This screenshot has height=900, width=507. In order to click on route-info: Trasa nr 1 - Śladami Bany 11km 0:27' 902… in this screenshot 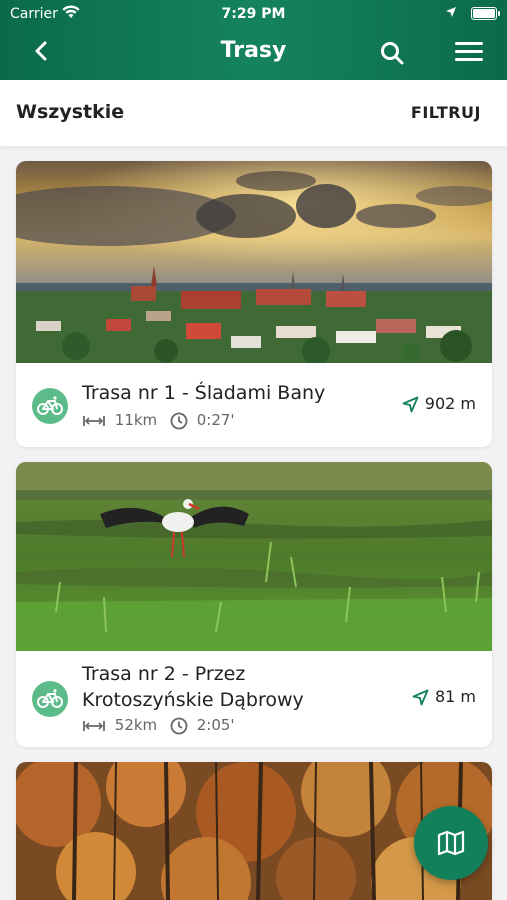, I will do `click(254, 405)`.